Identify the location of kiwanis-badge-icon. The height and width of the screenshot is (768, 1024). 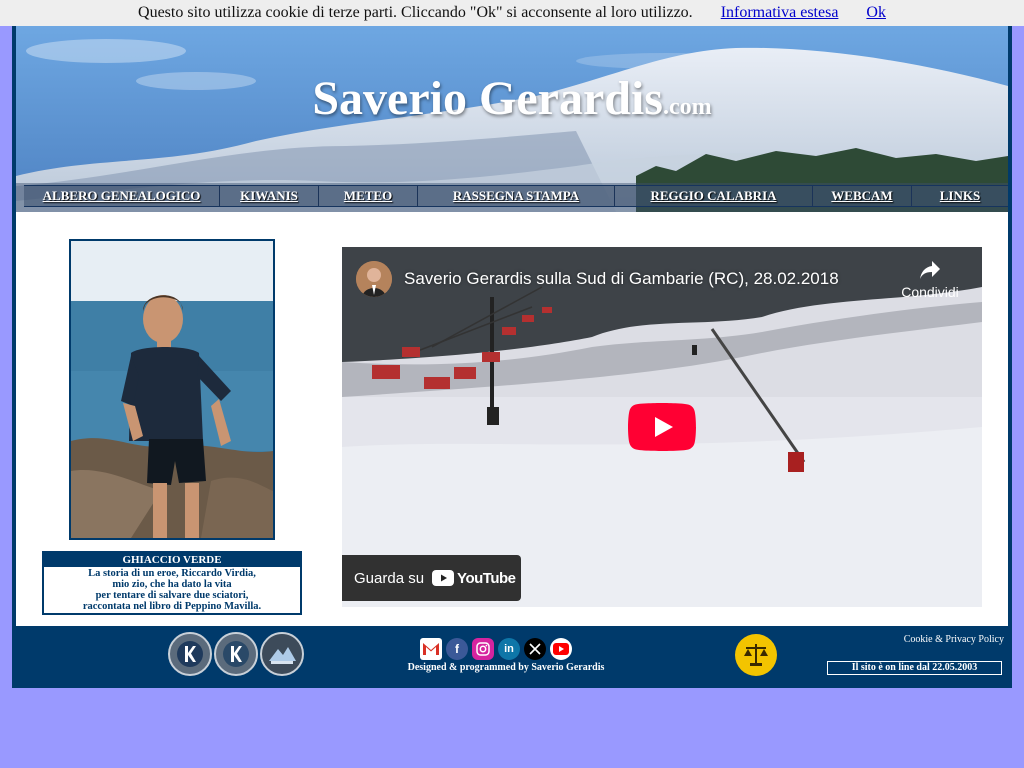
(190, 654).